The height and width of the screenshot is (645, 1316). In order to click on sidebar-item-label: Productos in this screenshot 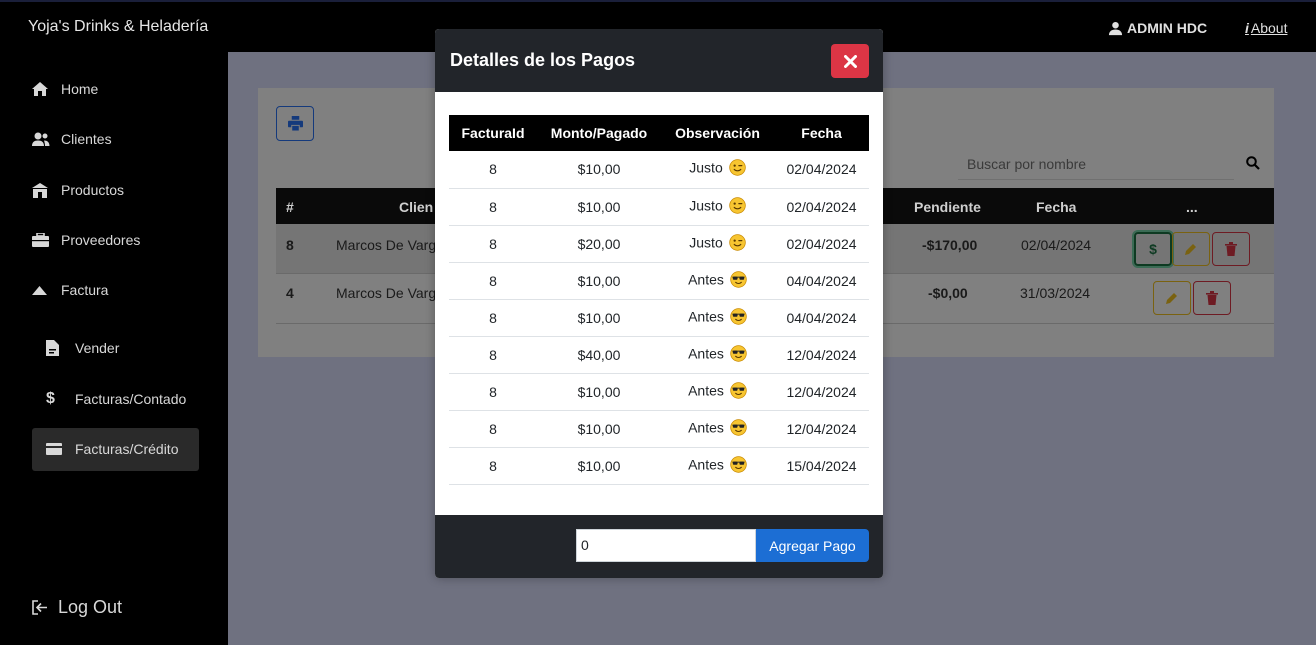, I will do `click(93, 190)`.